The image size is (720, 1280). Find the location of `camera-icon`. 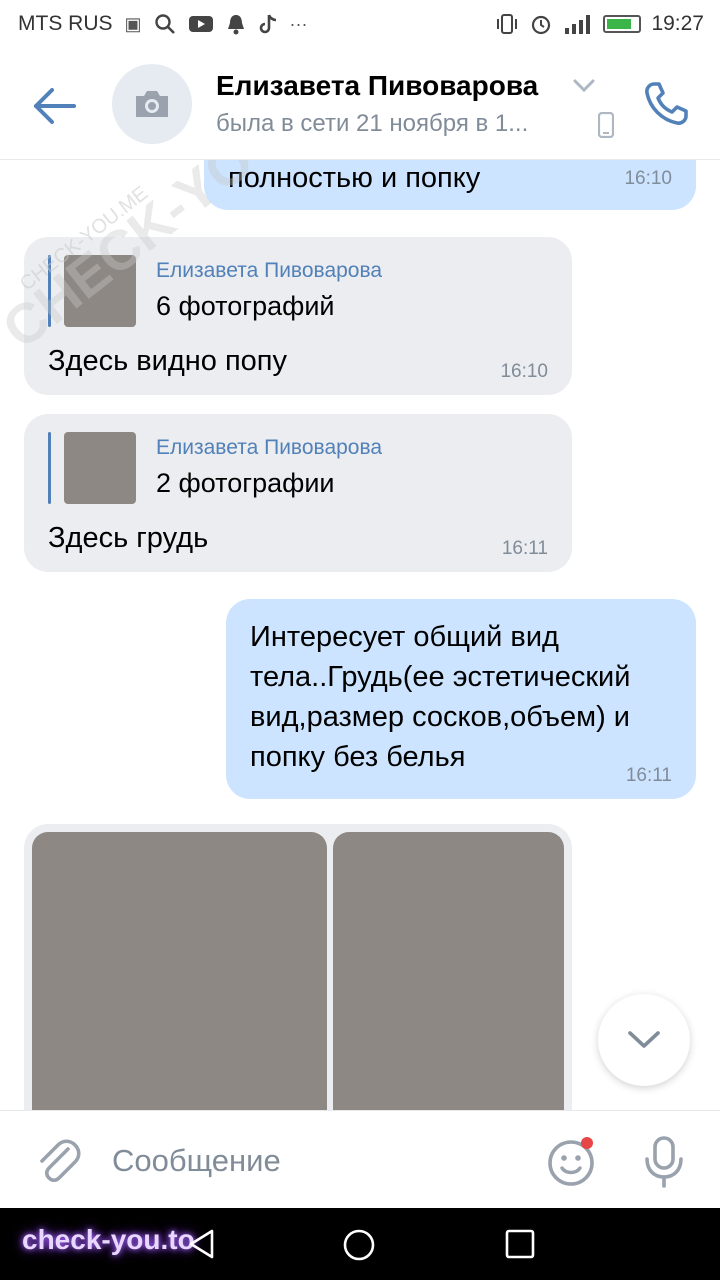

camera-icon is located at coordinates (152, 104).